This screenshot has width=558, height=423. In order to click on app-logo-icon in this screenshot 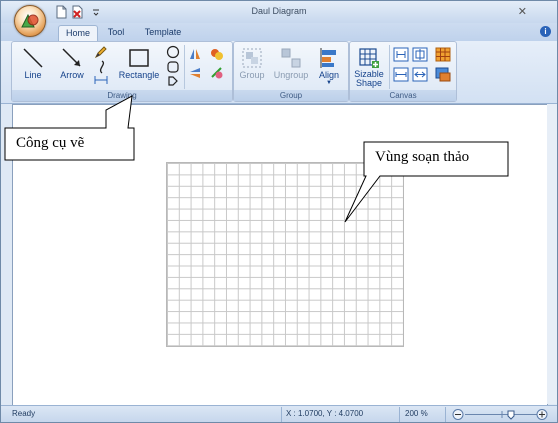, I will do `click(30, 20)`.